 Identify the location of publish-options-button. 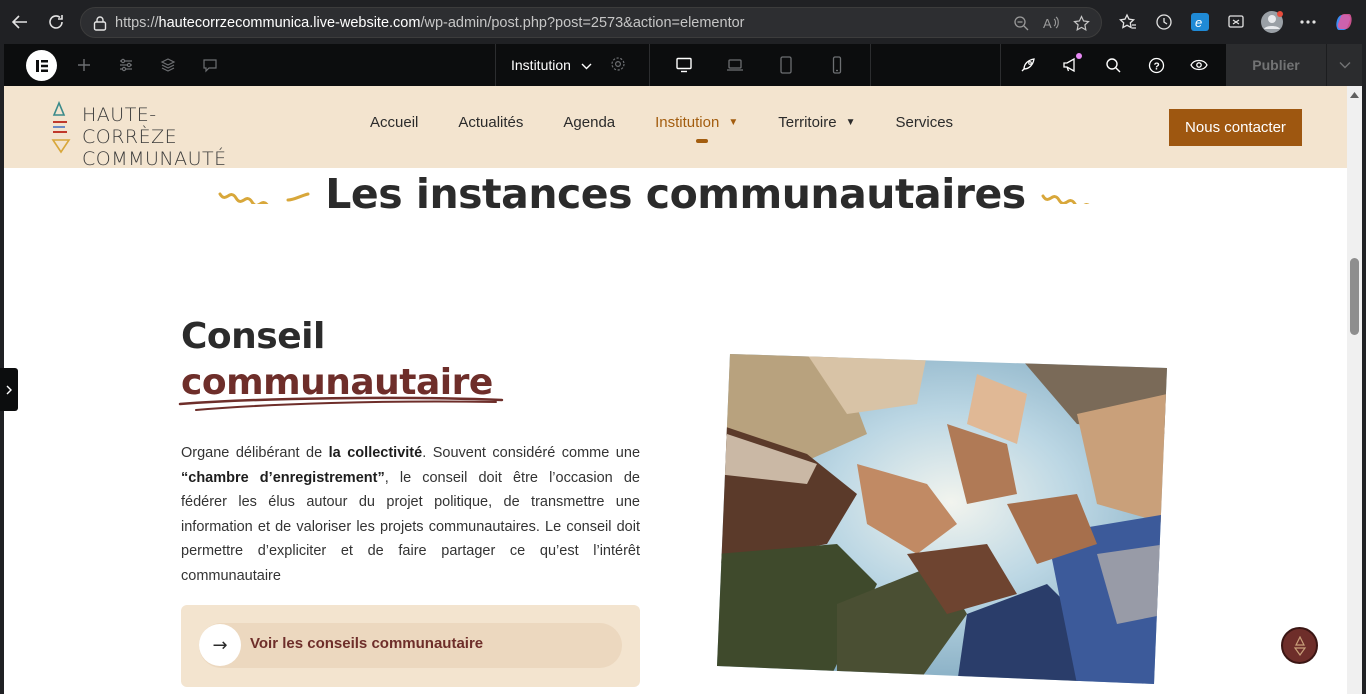
(1344, 65).